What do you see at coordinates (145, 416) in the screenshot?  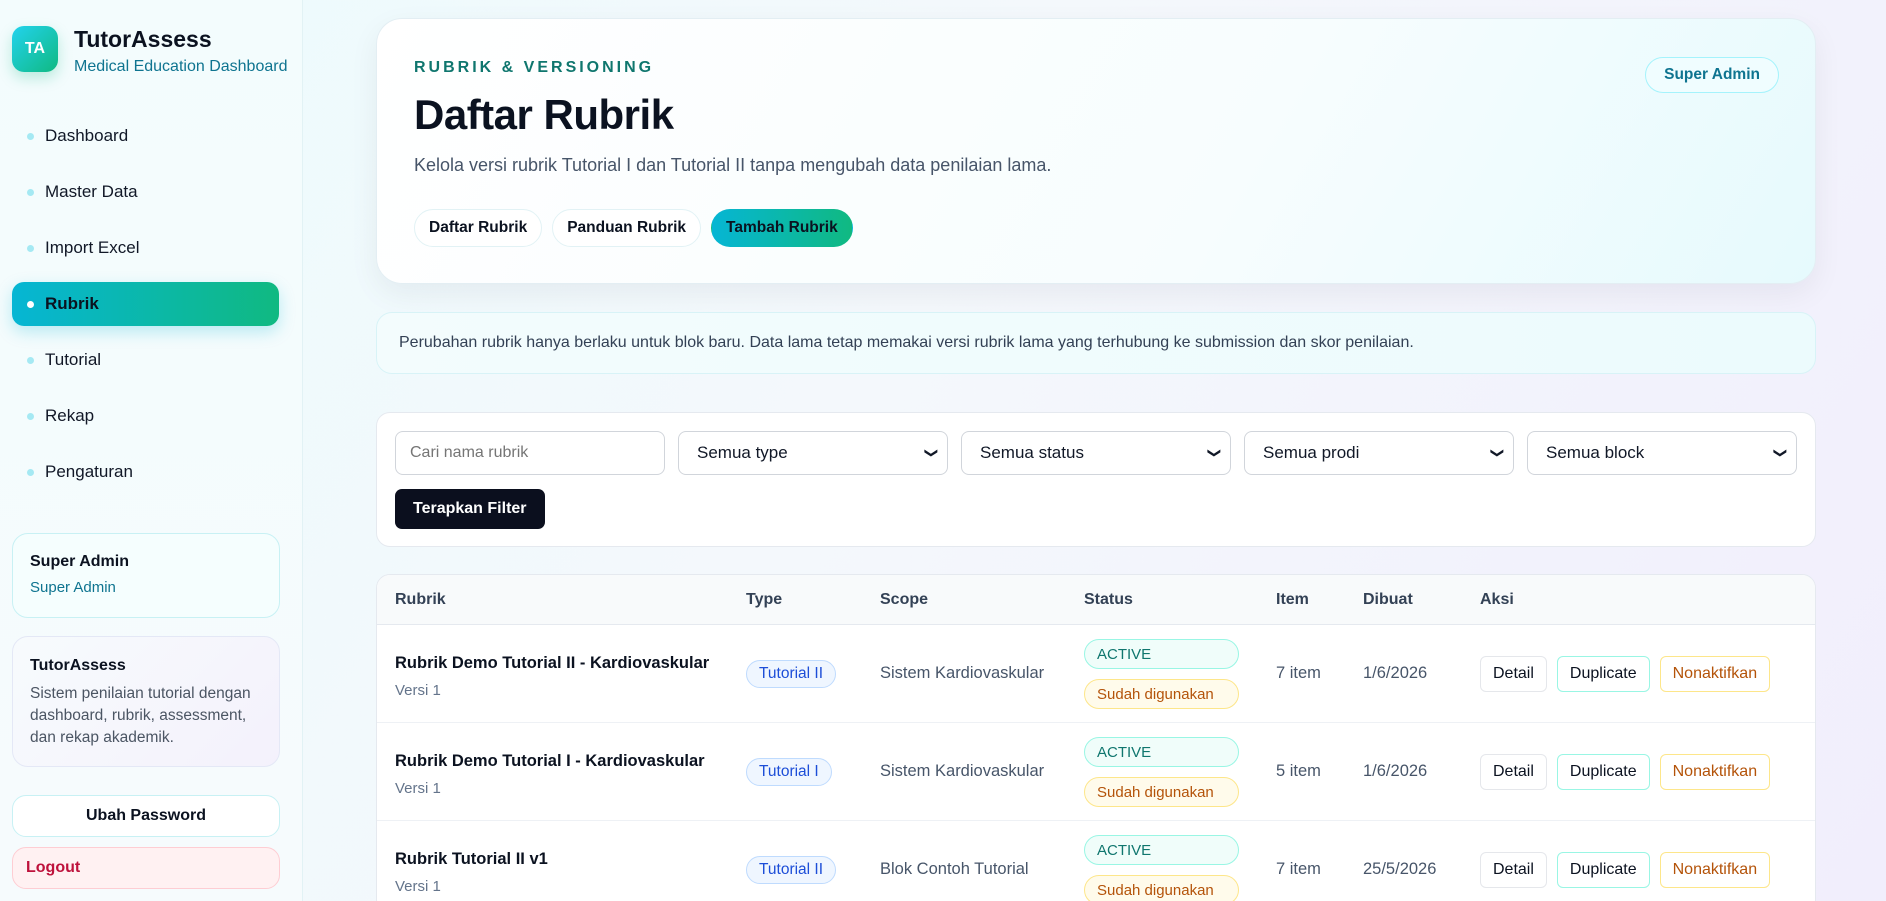 I see `sidebar-item-rekap: Rekap` at bounding box center [145, 416].